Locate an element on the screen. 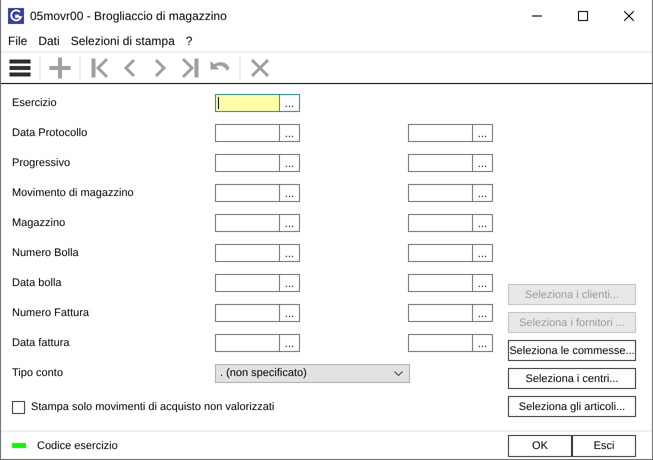  field-label: Numero Fattura is located at coordinates (51, 313).